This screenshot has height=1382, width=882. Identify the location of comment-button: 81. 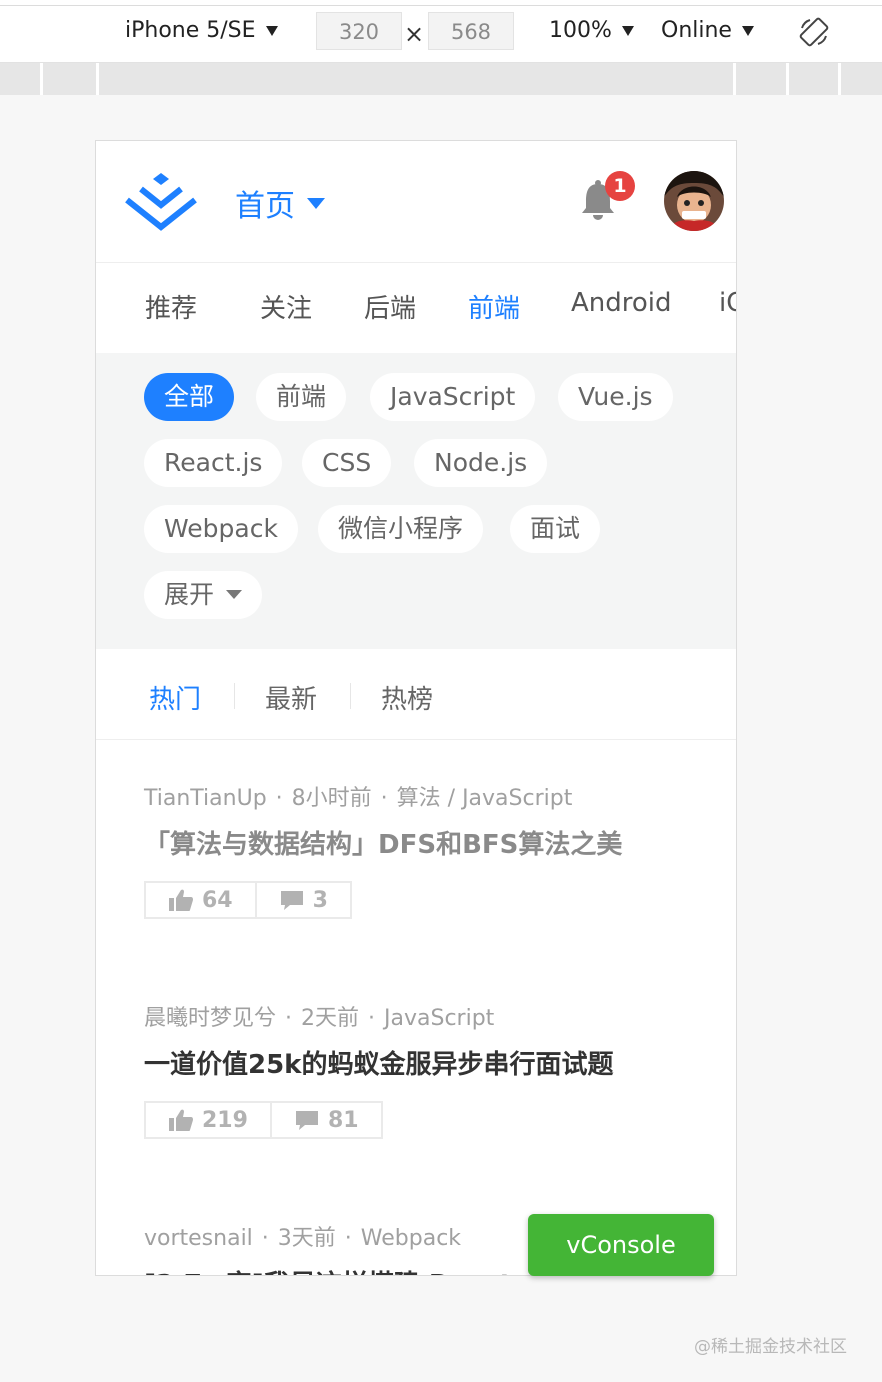
(325, 1120).